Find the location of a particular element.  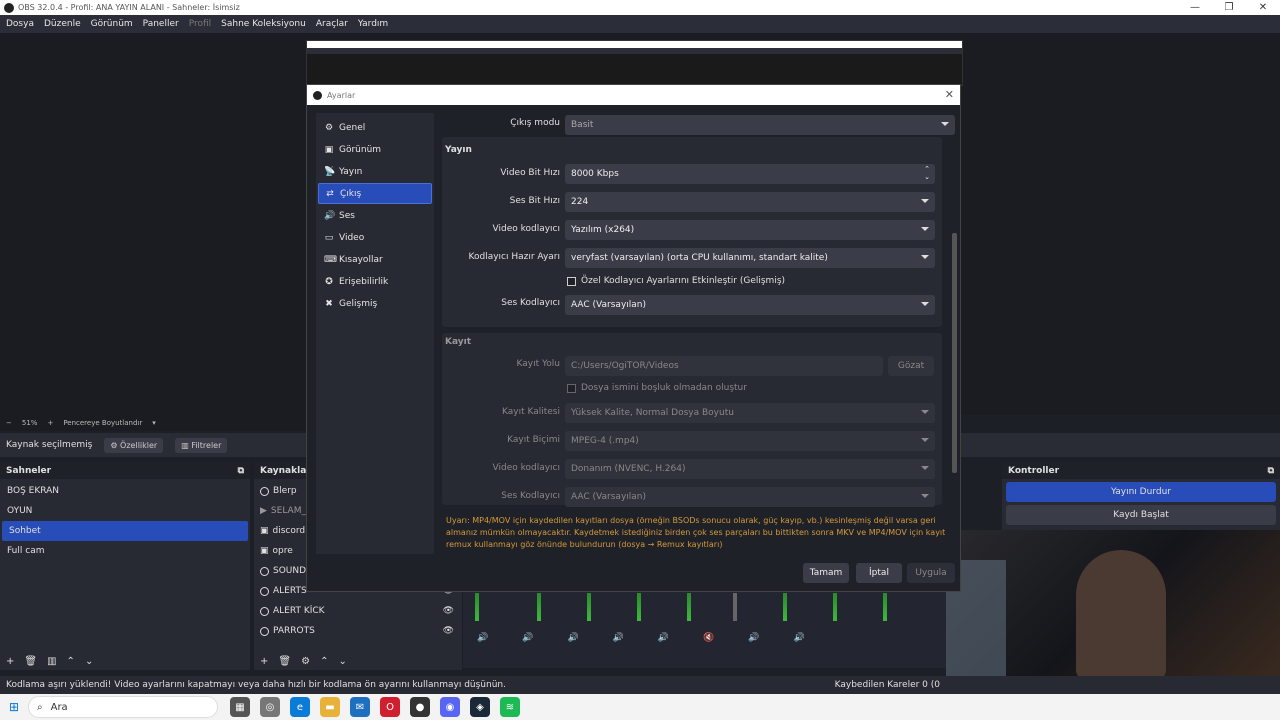

nav-audio: 🔊 Ses is located at coordinates (375, 215).